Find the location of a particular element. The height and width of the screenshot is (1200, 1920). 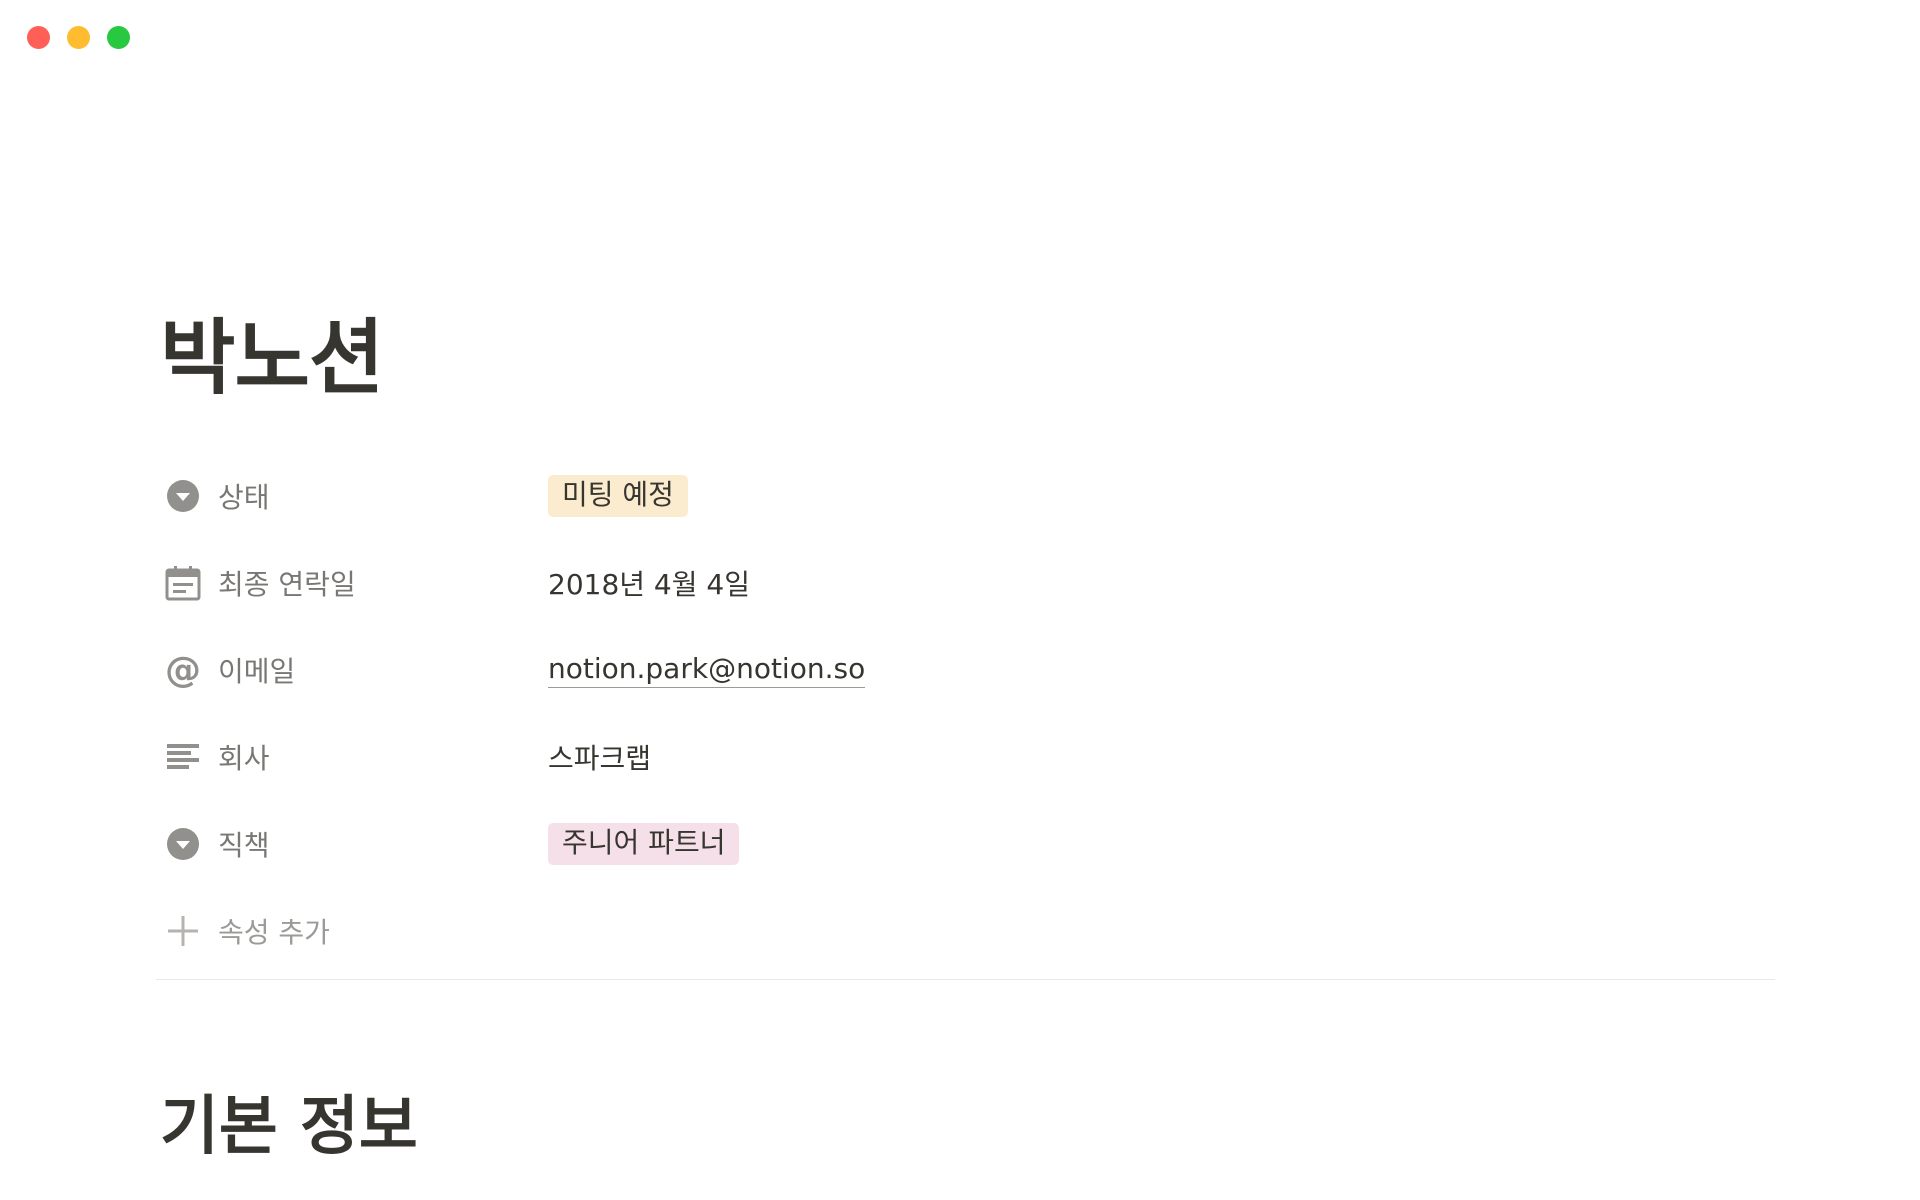

add-property-button: 속성 추가 is located at coordinates (975, 930).